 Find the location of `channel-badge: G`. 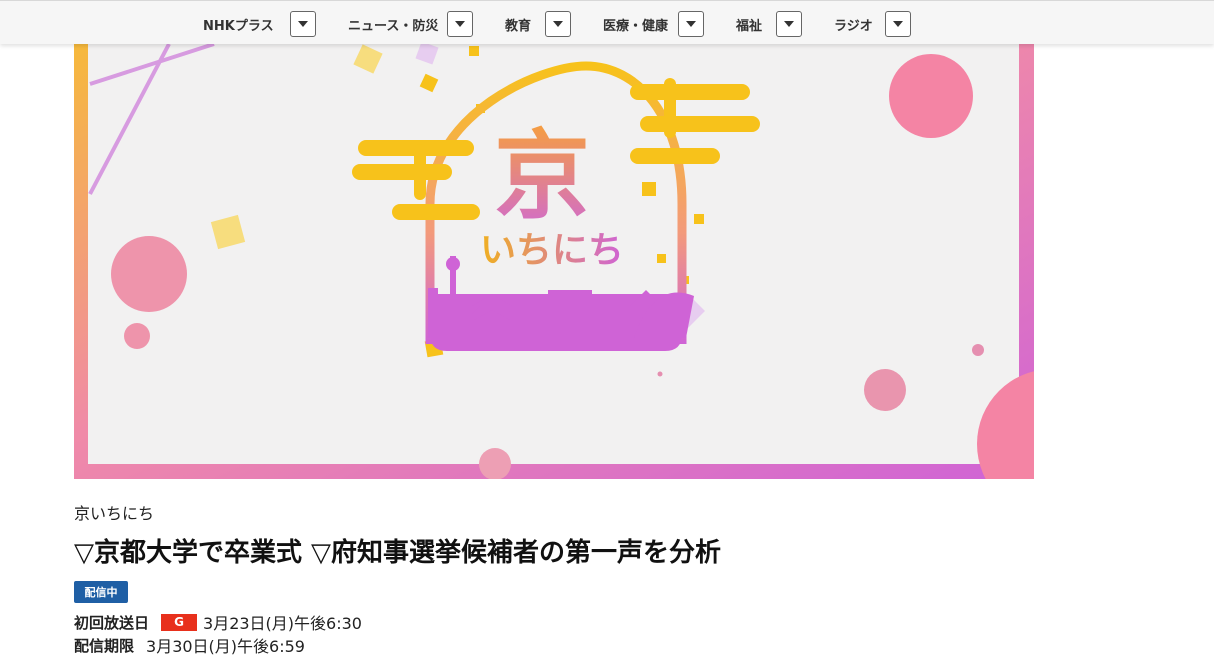

channel-badge: G is located at coordinates (179, 622).